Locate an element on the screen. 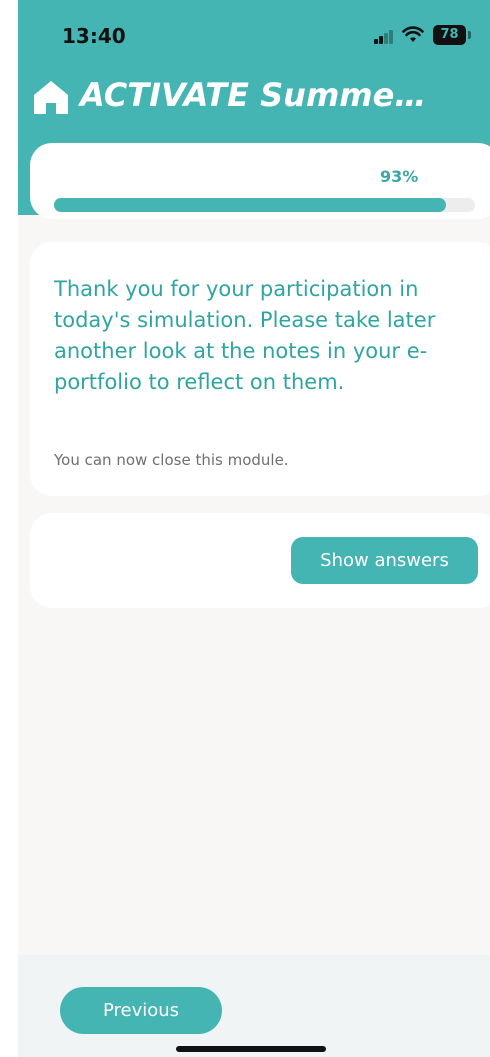 This screenshot has height=1057, width=490. progress-track is located at coordinates (264, 205).